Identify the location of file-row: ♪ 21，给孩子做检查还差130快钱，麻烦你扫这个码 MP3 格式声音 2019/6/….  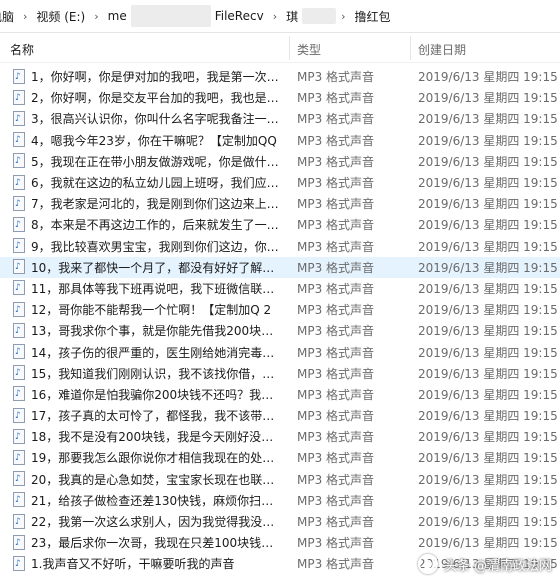
(280, 500).